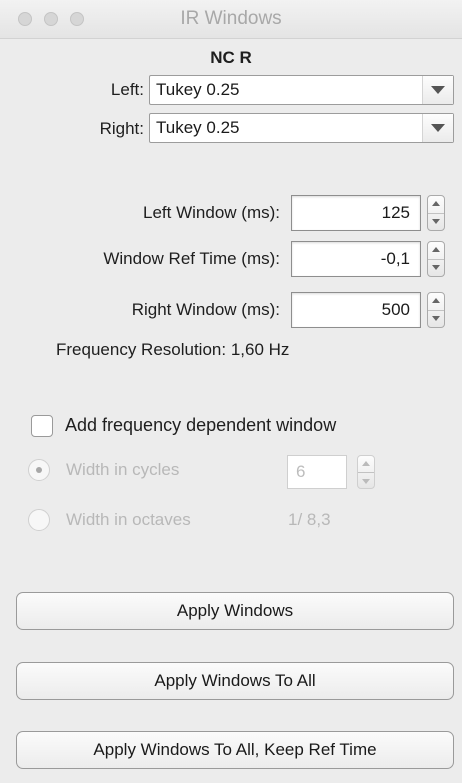  Describe the element at coordinates (436, 259) in the screenshot. I see `window-ref-time-stepper` at that location.